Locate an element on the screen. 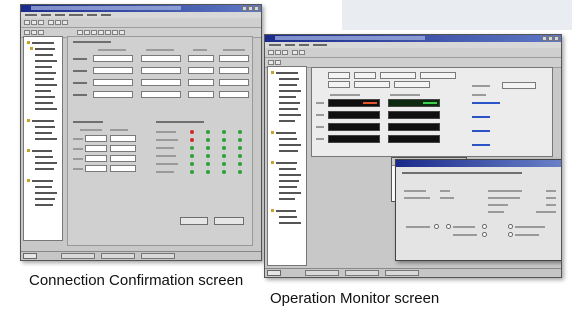  project-tree is located at coordinates (43, 138).